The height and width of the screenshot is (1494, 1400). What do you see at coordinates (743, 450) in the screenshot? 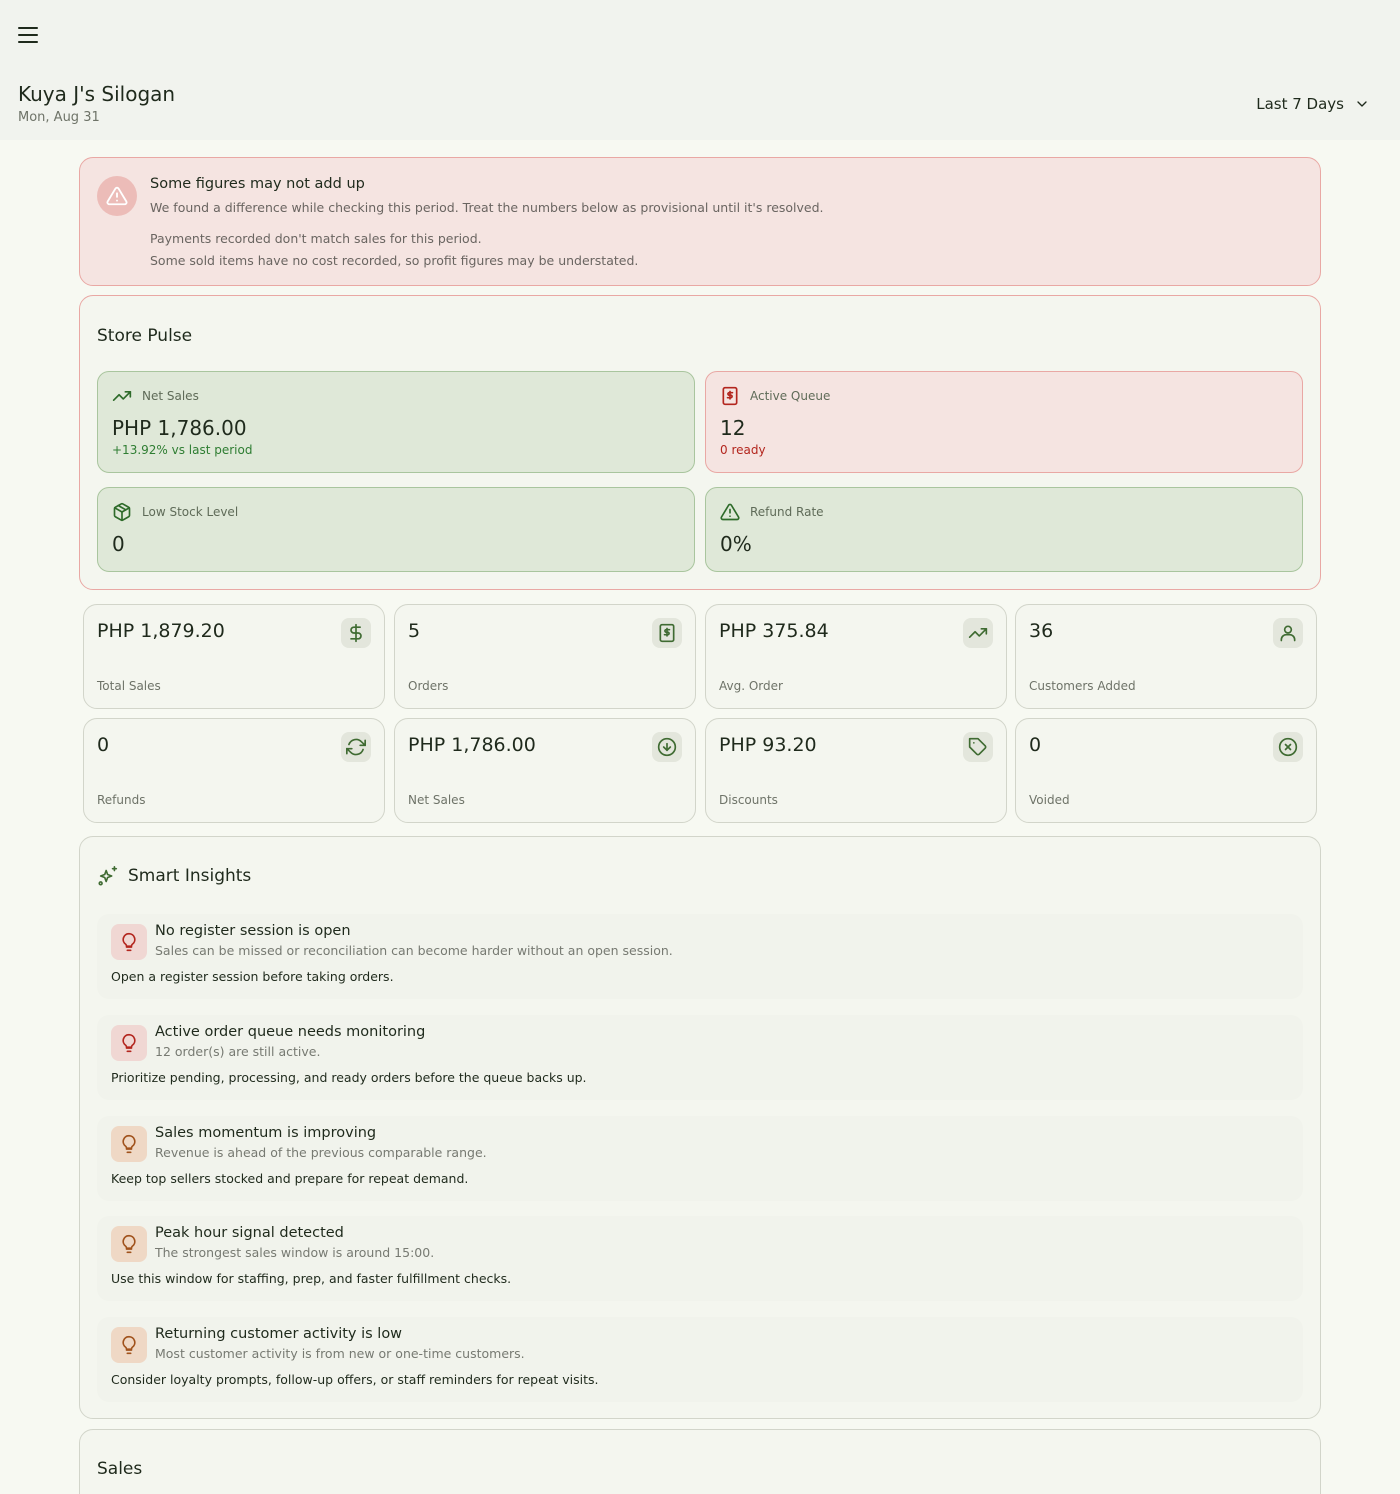
I see `pulse-card-ready-count: 0 ready` at bounding box center [743, 450].